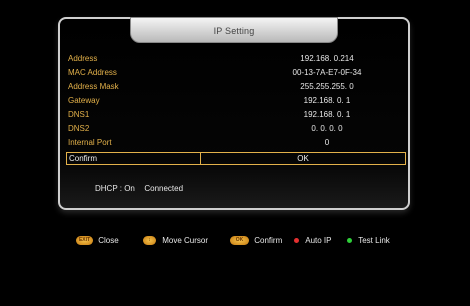 This screenshot has width=470, height=306. I want to click on row-gateway: Gateway 192.168. 0. 1, so click(236, 101).